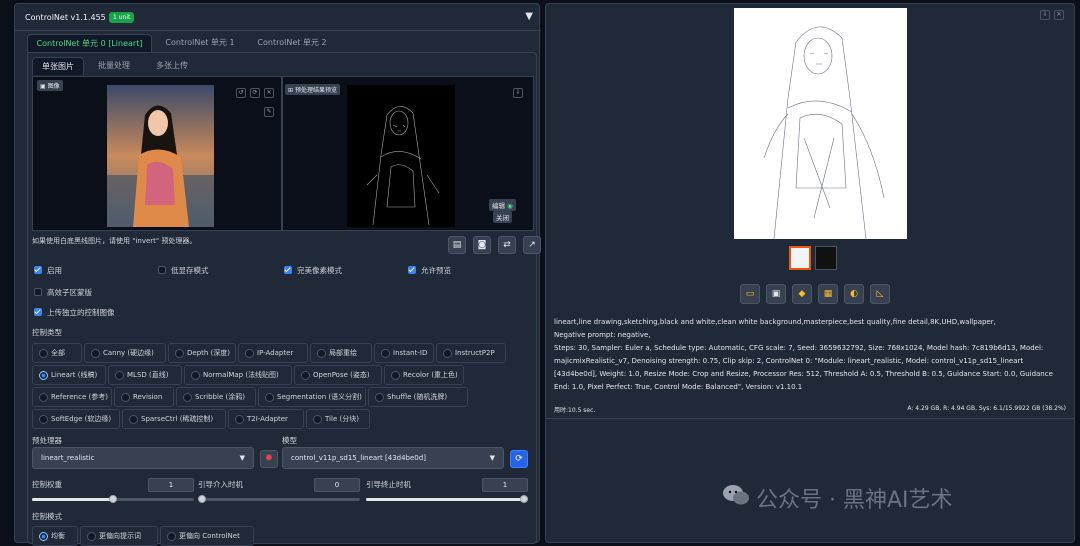 The height and width of the screenshot is (546, 1080). Describe the element at coordinates (72, 397) in the screenshot. I see `control-type-reference: Reference (参考)` at that location.